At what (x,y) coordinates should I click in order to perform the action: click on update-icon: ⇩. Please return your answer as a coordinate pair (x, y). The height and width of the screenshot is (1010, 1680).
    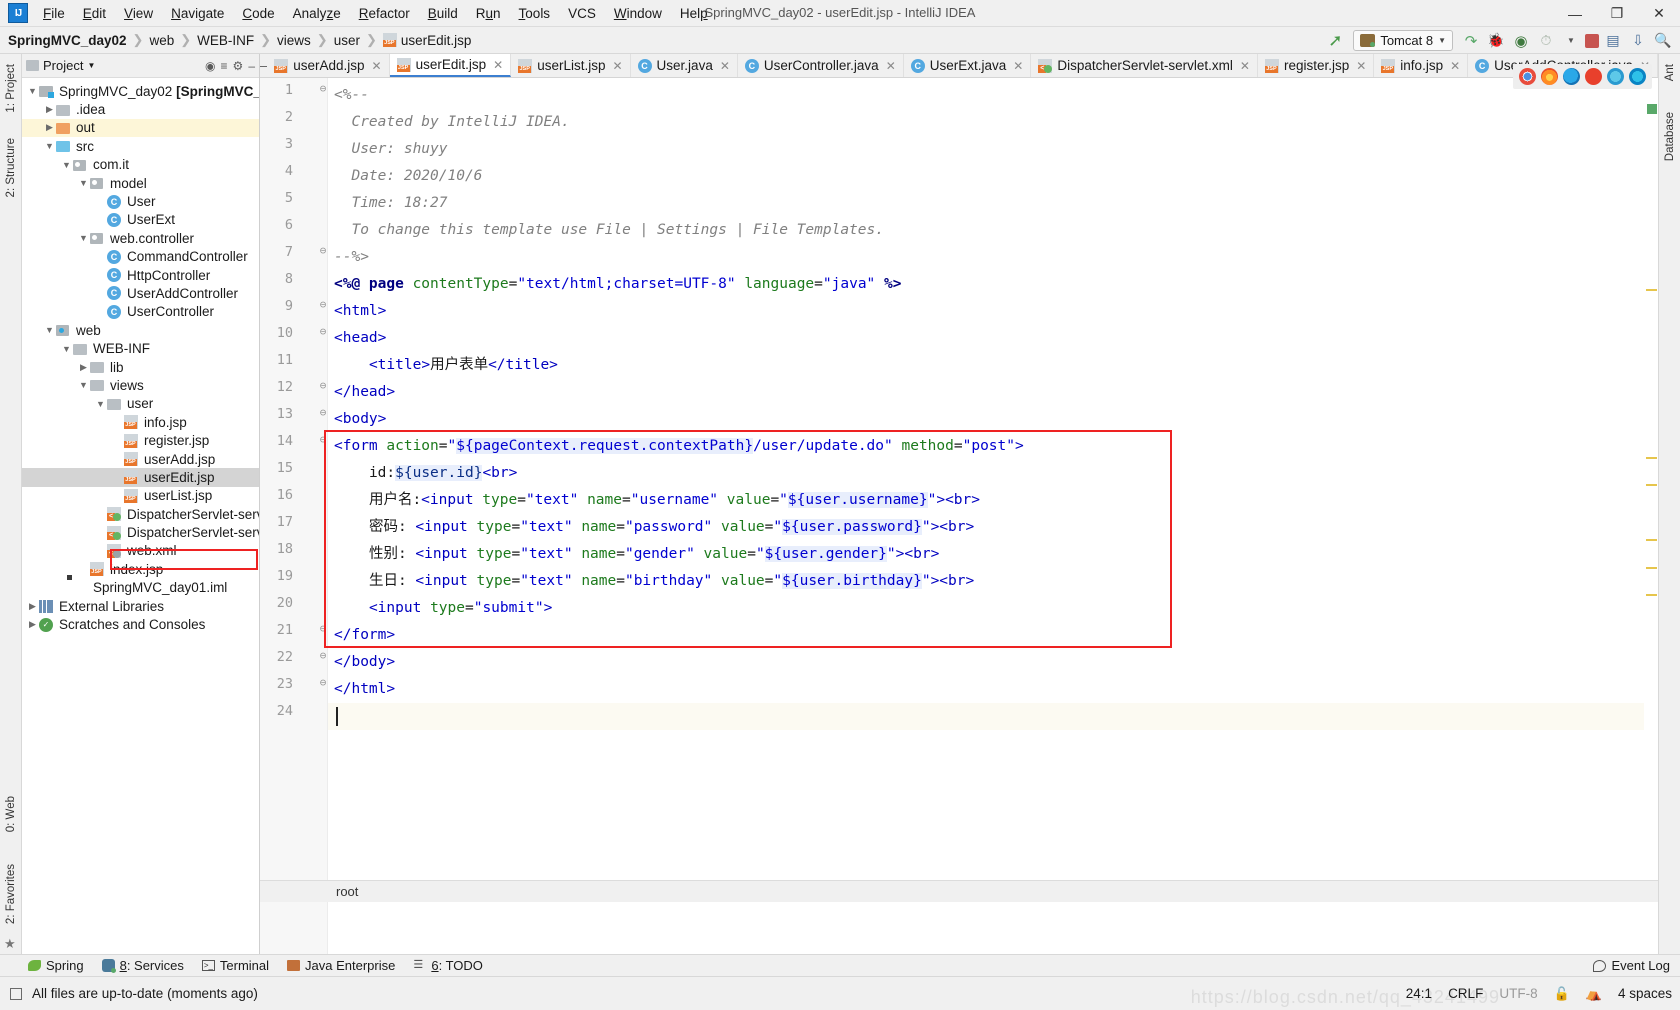
    Looking at the image, I should click on (1638, 41).